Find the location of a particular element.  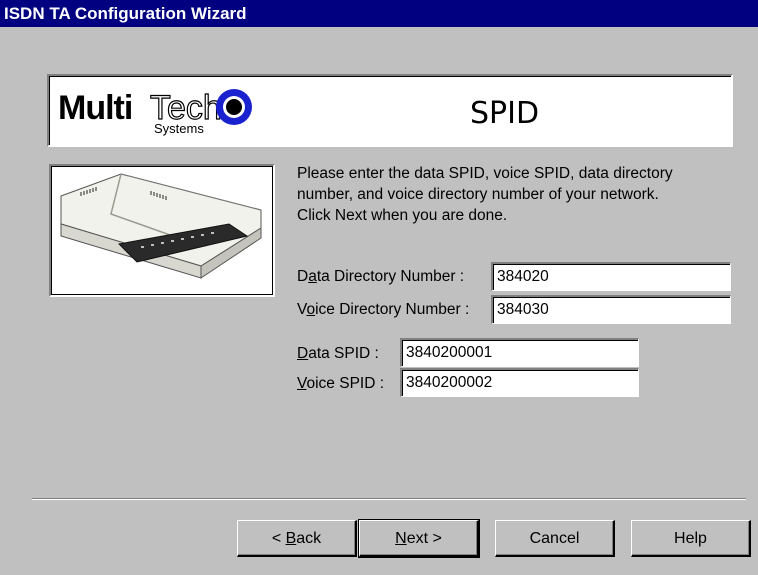

logo-word-tech: Tech is located at coordinates (185, 108).